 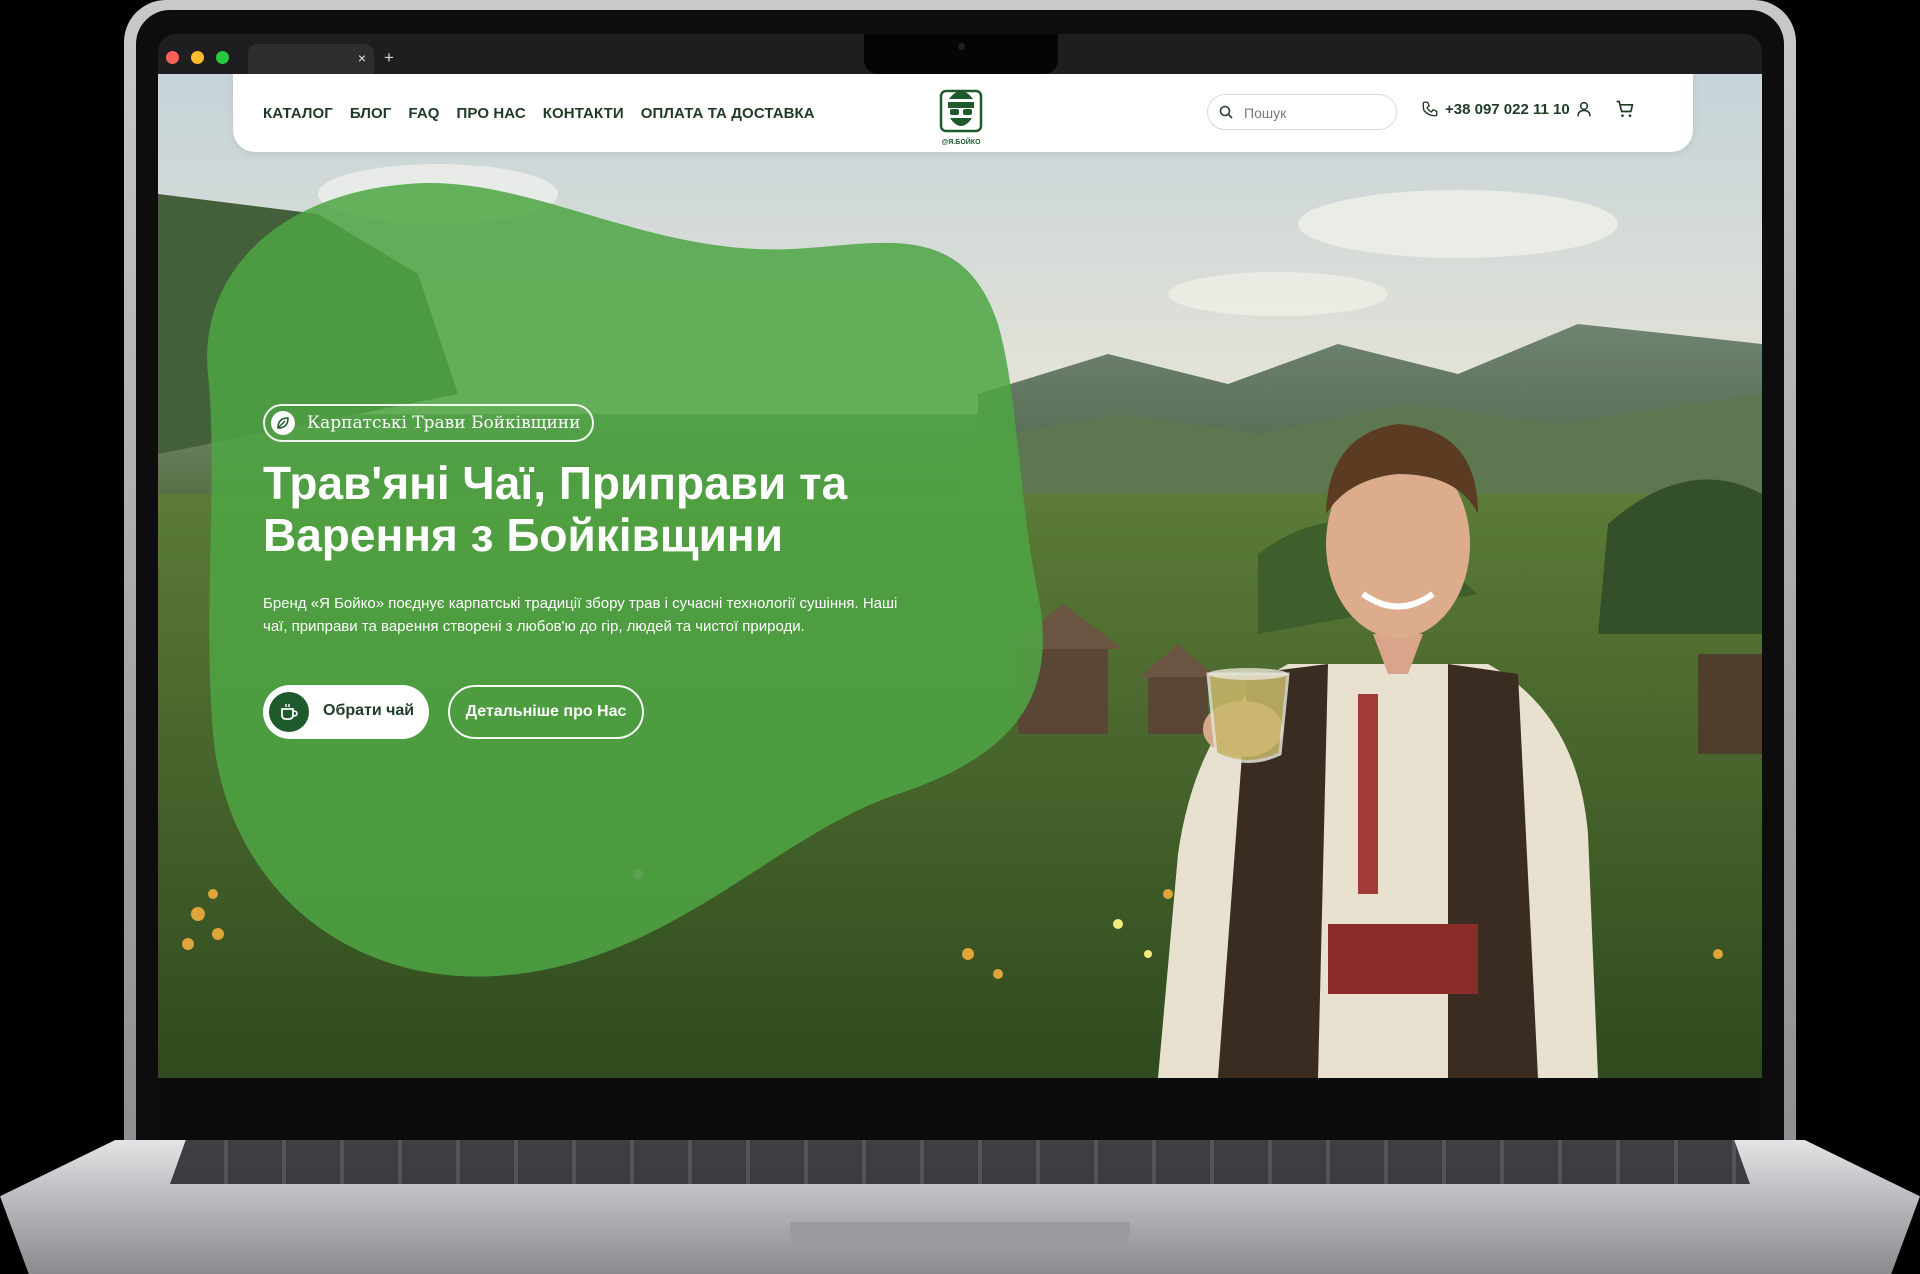 What do you see at coordinates (197, 57) in the screenshot?
I see `window-minimize-button` at bounding box center [197, 57].